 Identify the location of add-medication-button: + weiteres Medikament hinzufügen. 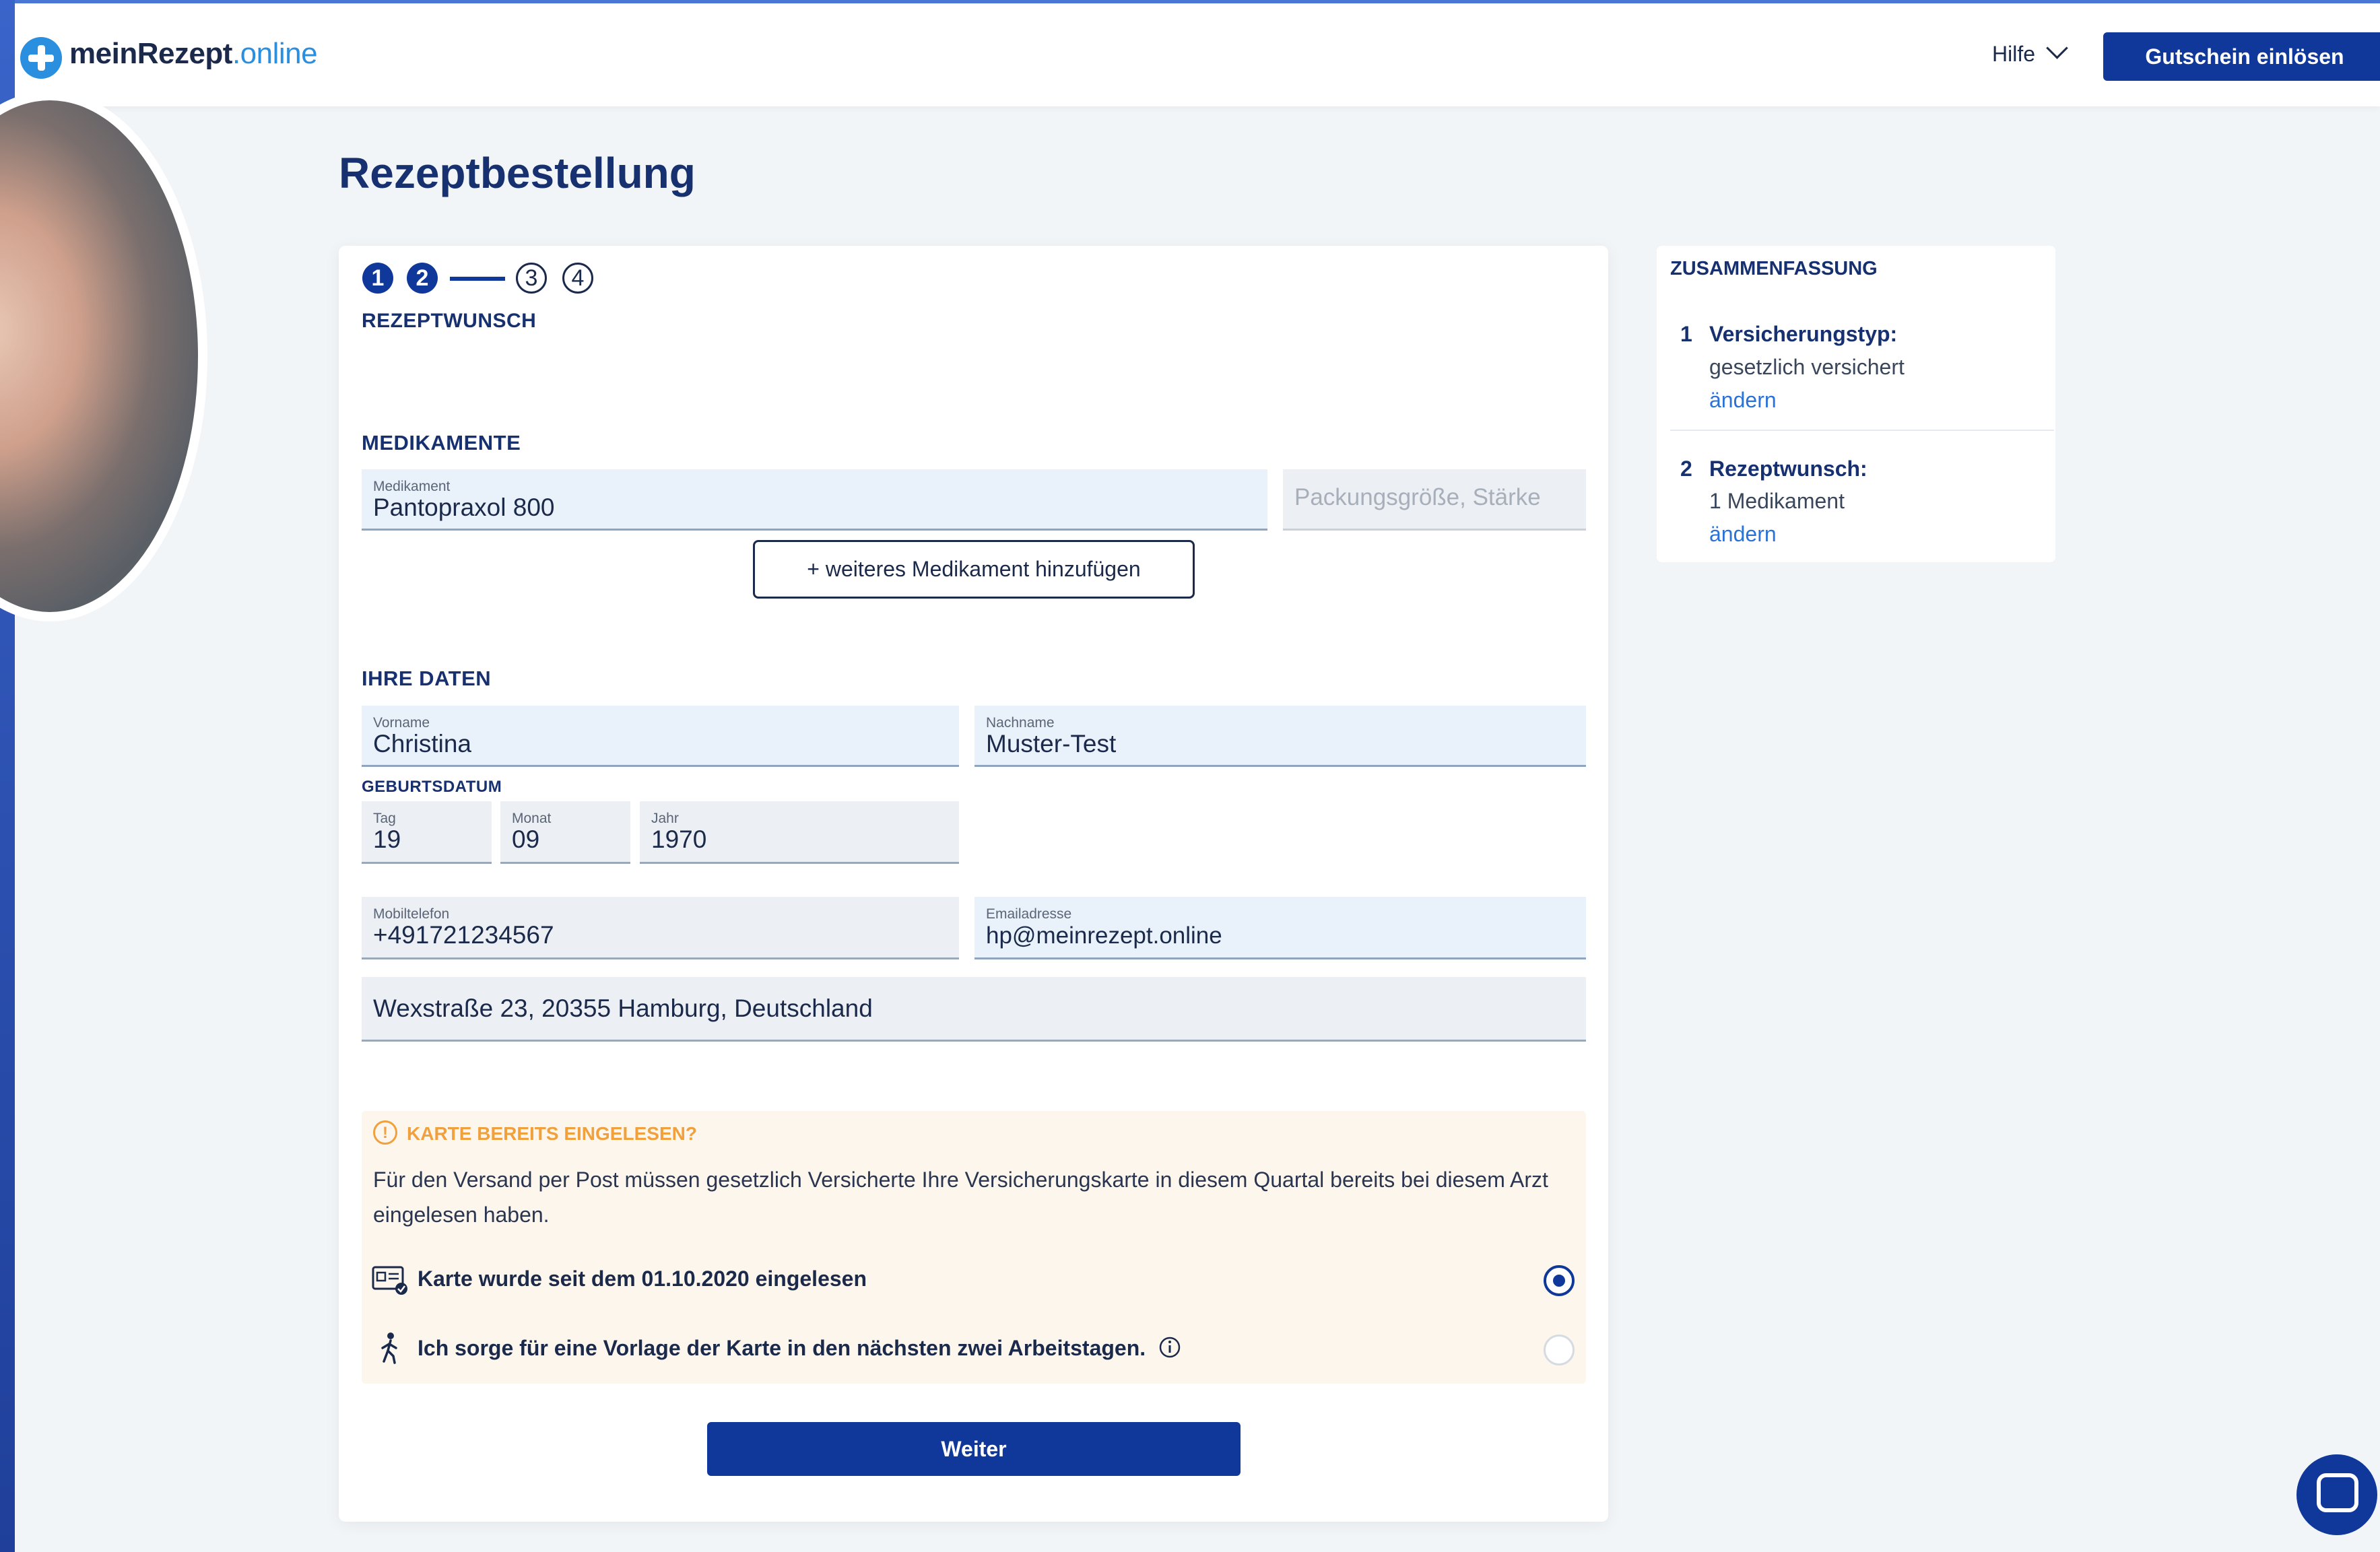
(974, 570).